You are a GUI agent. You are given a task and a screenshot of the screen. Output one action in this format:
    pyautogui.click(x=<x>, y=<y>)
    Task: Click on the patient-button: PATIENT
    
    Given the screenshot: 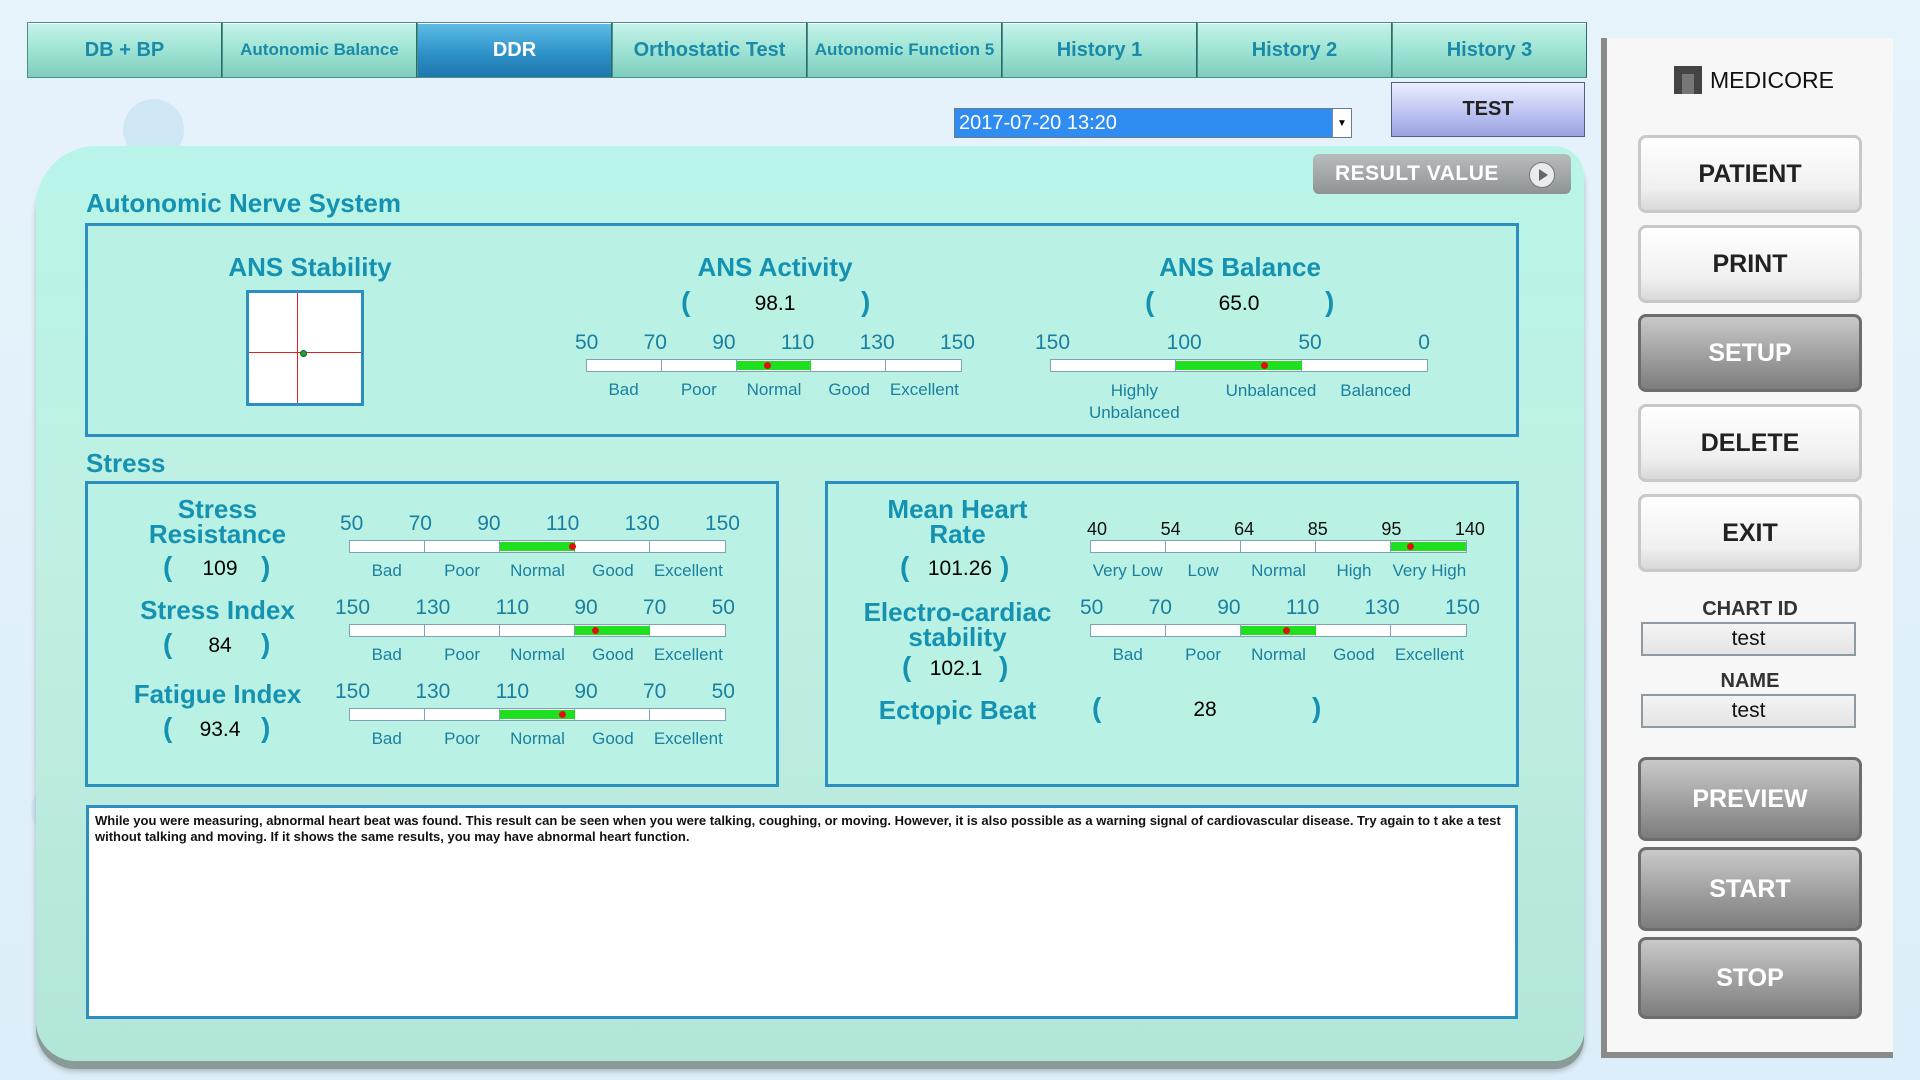 What is the action you would take?
    pyautogui.click(x=1750, y=174)
    